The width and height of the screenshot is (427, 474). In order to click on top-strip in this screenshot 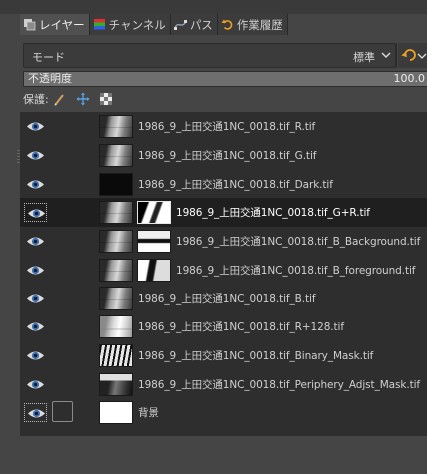, I will do `click(213, 7)`.